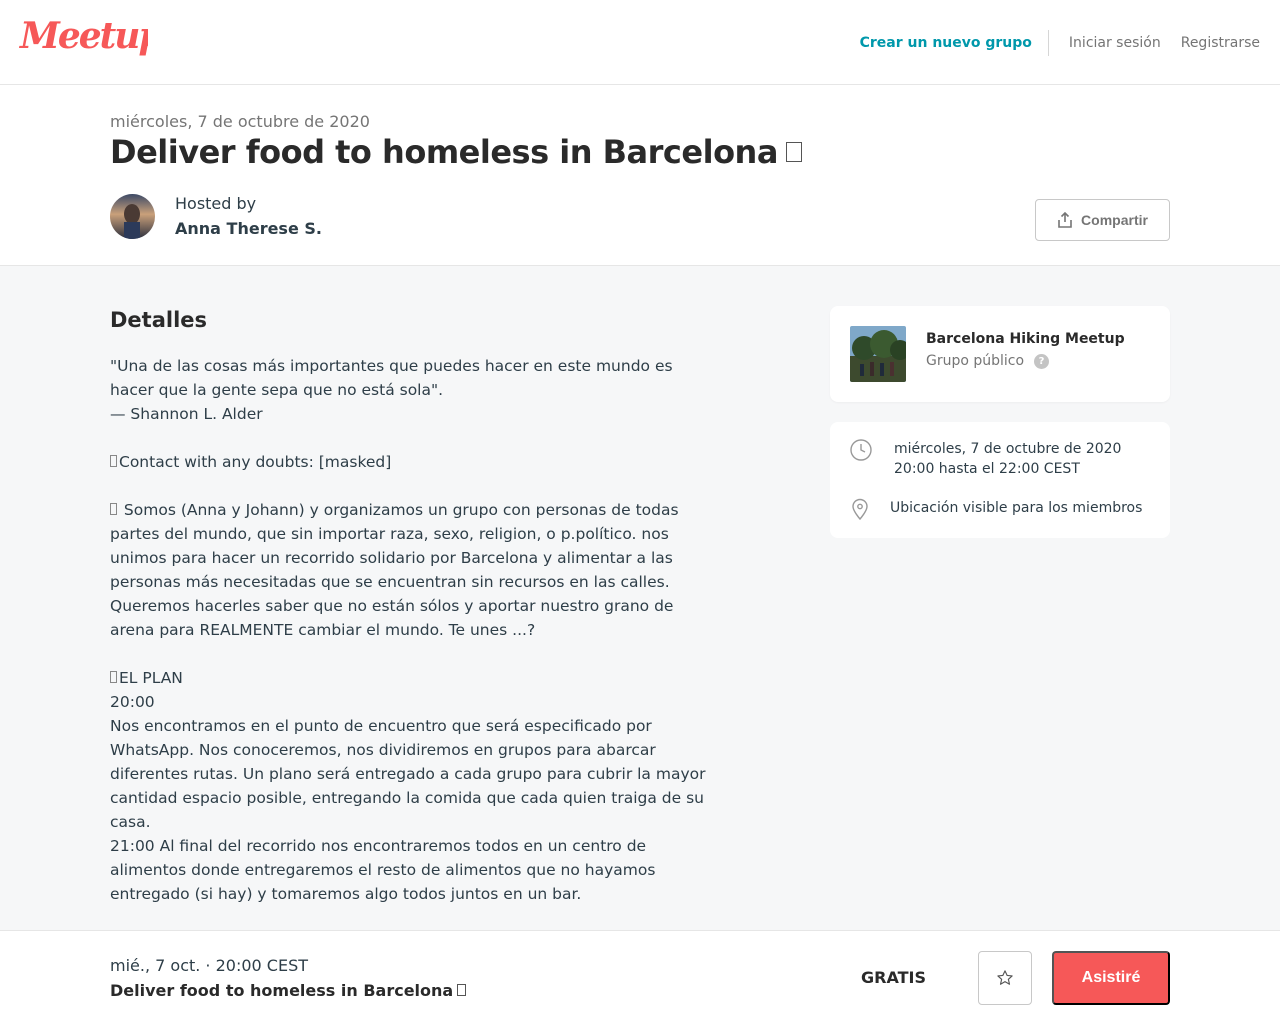 The width and height of the screenshot is (1280, 1024). I want to click on event-datetime-date: miércoles, 7 de octubre de 2020, so click(1008, 449).